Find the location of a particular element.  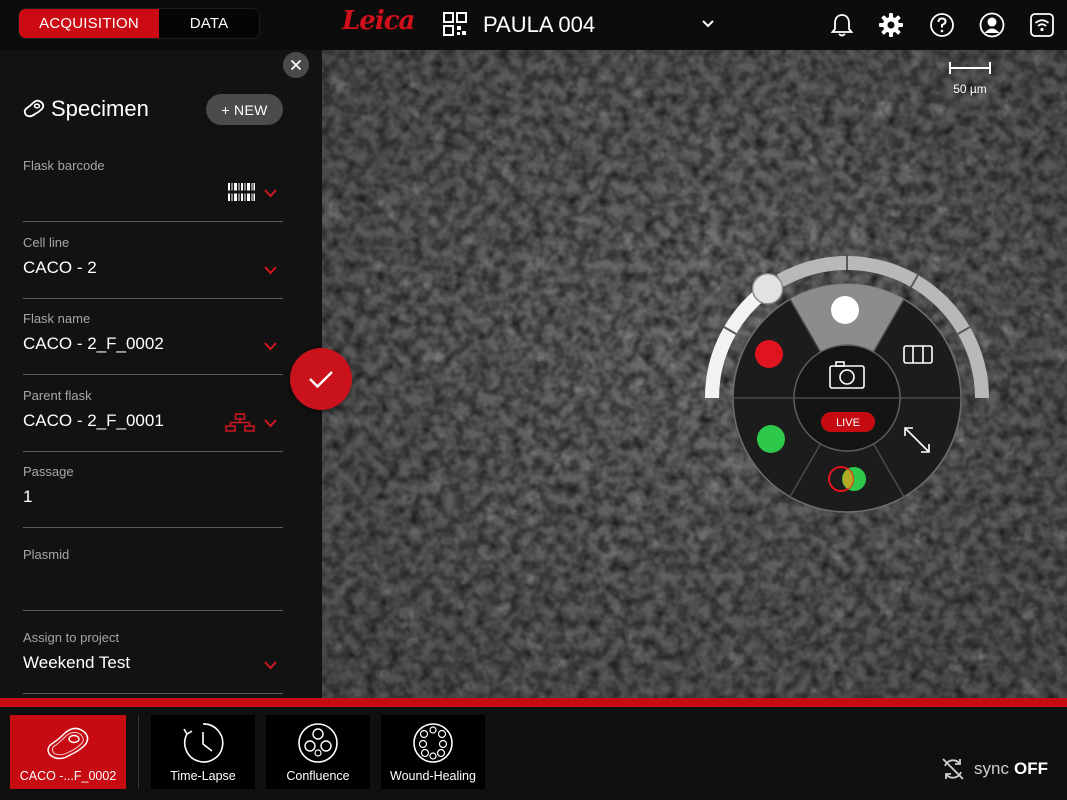

field-label: Flask barcode is located at coordinates (64, 165).